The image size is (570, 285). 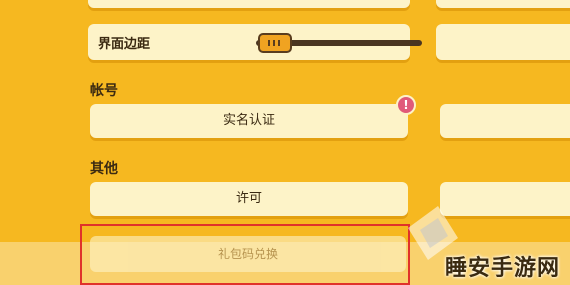 I want to click on top-panel-edge-right, so click(x=503, y=4).